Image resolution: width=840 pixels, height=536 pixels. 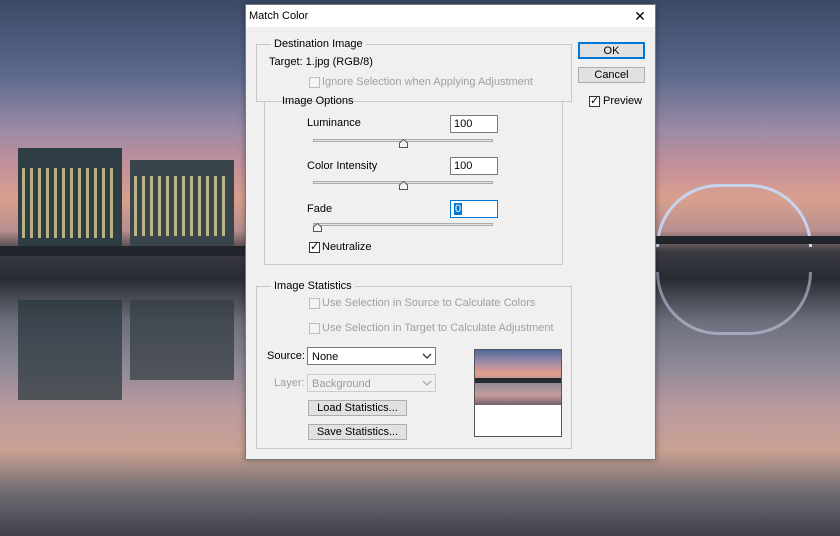 I want to click on close-icon: ✕, so click(x=640, y=16).